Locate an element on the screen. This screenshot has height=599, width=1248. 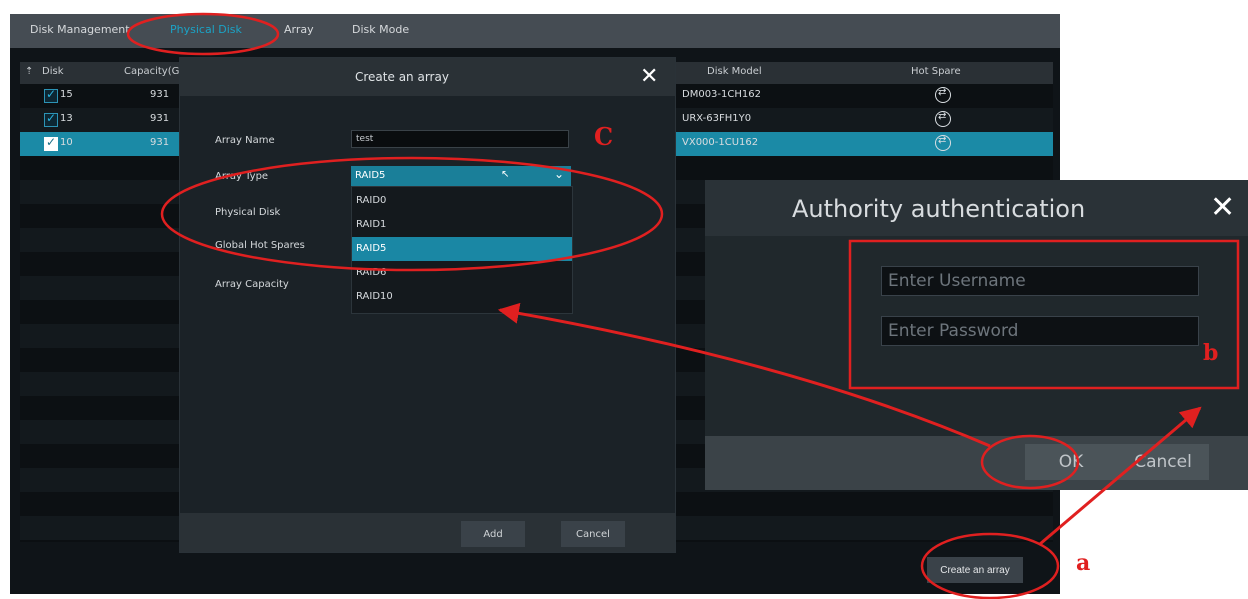
option-raid6: RAID6 is located at coordinates (462, 273).